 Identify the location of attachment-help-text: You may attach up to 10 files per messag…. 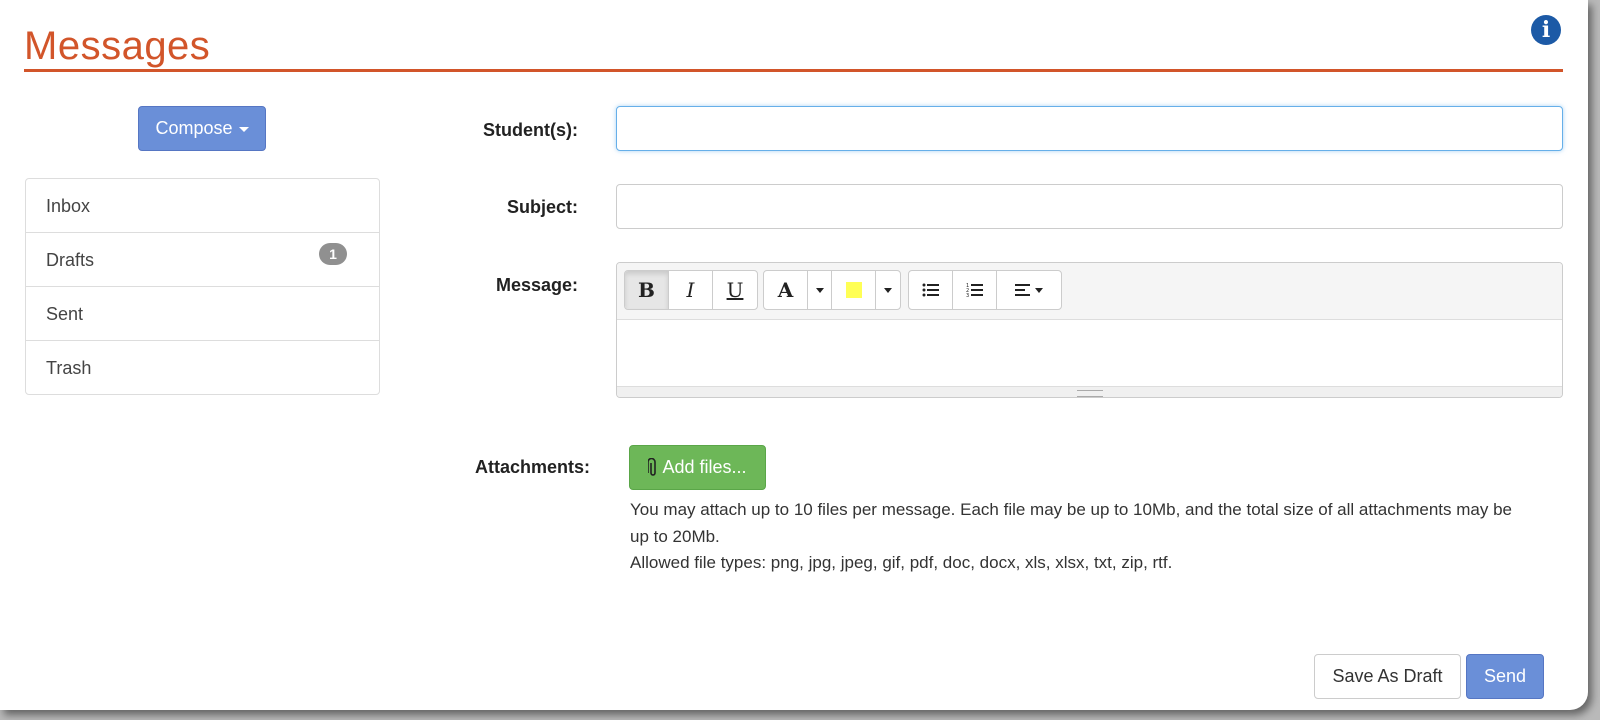
(1080, 537).